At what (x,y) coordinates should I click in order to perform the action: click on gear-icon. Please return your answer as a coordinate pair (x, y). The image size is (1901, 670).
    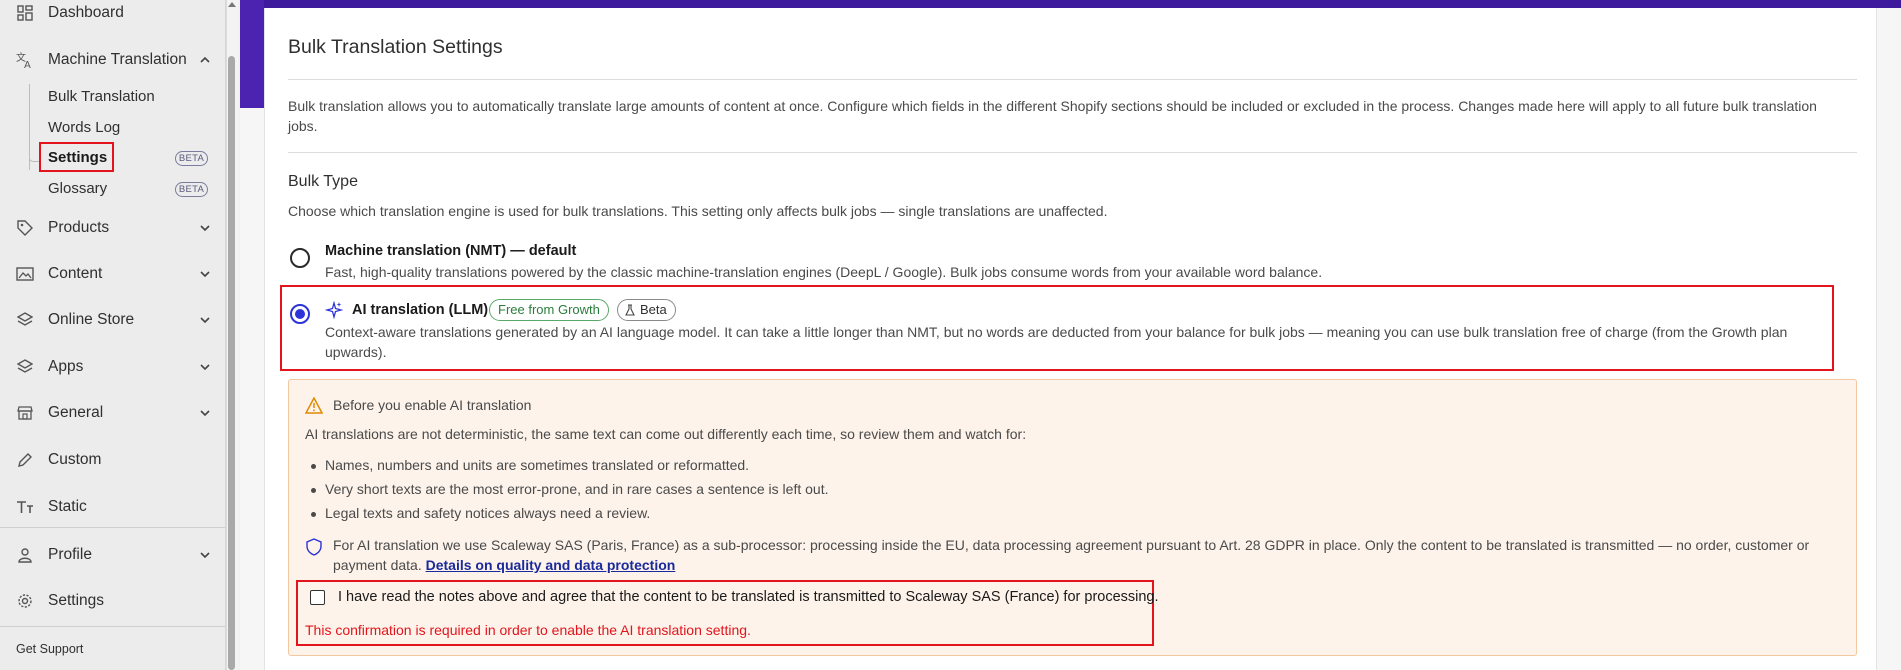
    Looking at the image, I should click on (25, 601).